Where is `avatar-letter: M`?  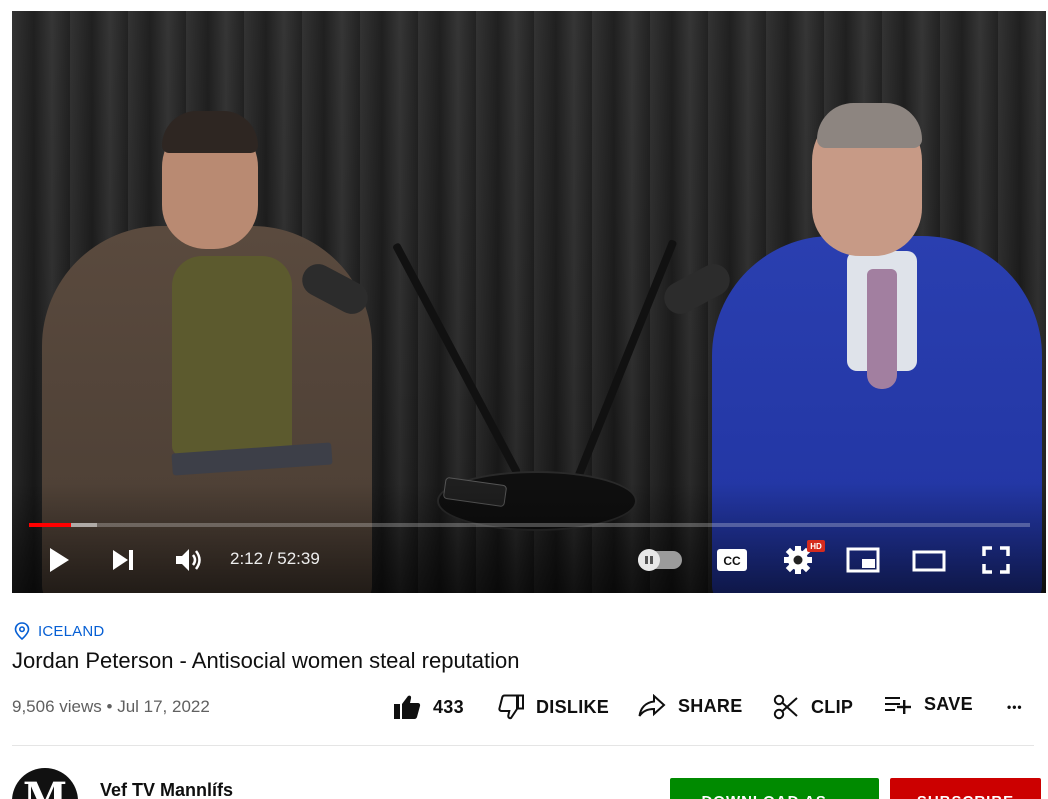 avatar-letter: M is located at coordinates (45, 786).